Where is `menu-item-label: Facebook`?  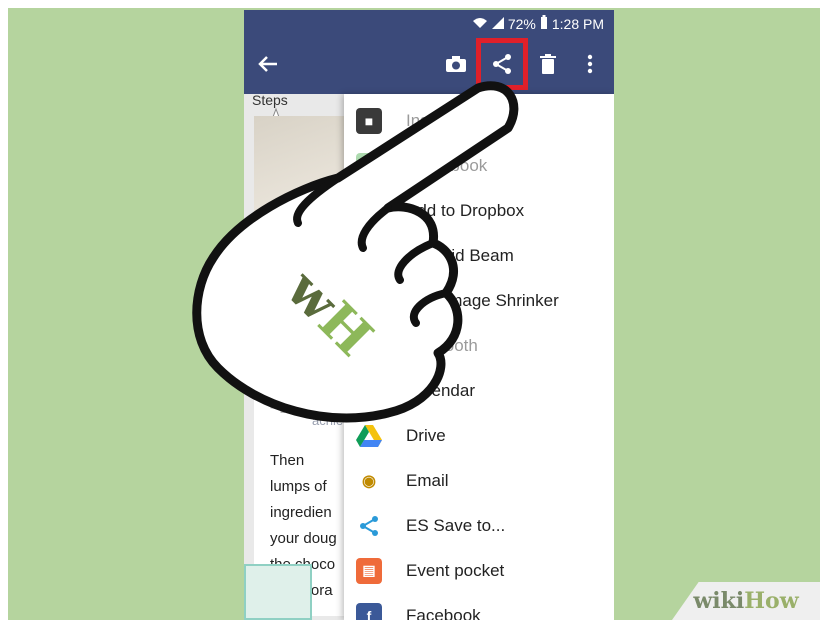 menu-item-label: Facebook is located at coordinates (443, 612).